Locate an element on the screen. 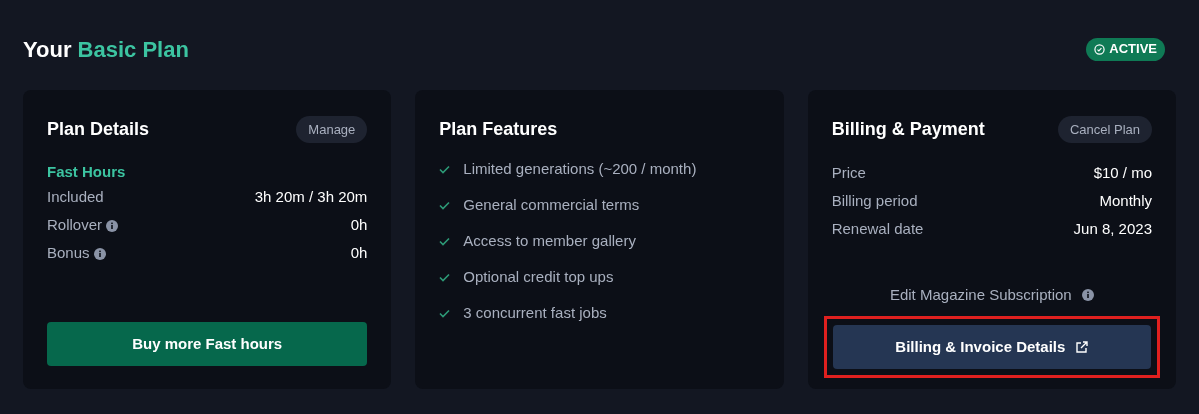 The image size is (1199, 414). edit-subscription-link: Edit Magazine Subscription is located at coordinates (980, 294).